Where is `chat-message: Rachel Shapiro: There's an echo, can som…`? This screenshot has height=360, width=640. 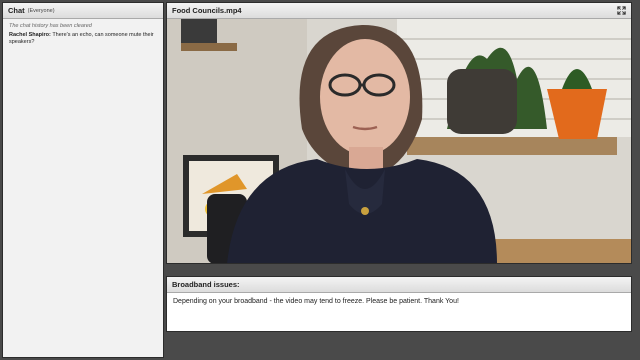 chat-message: Rachel Shapiro: There's an echo, can som… is located at coordinates (83, 39).